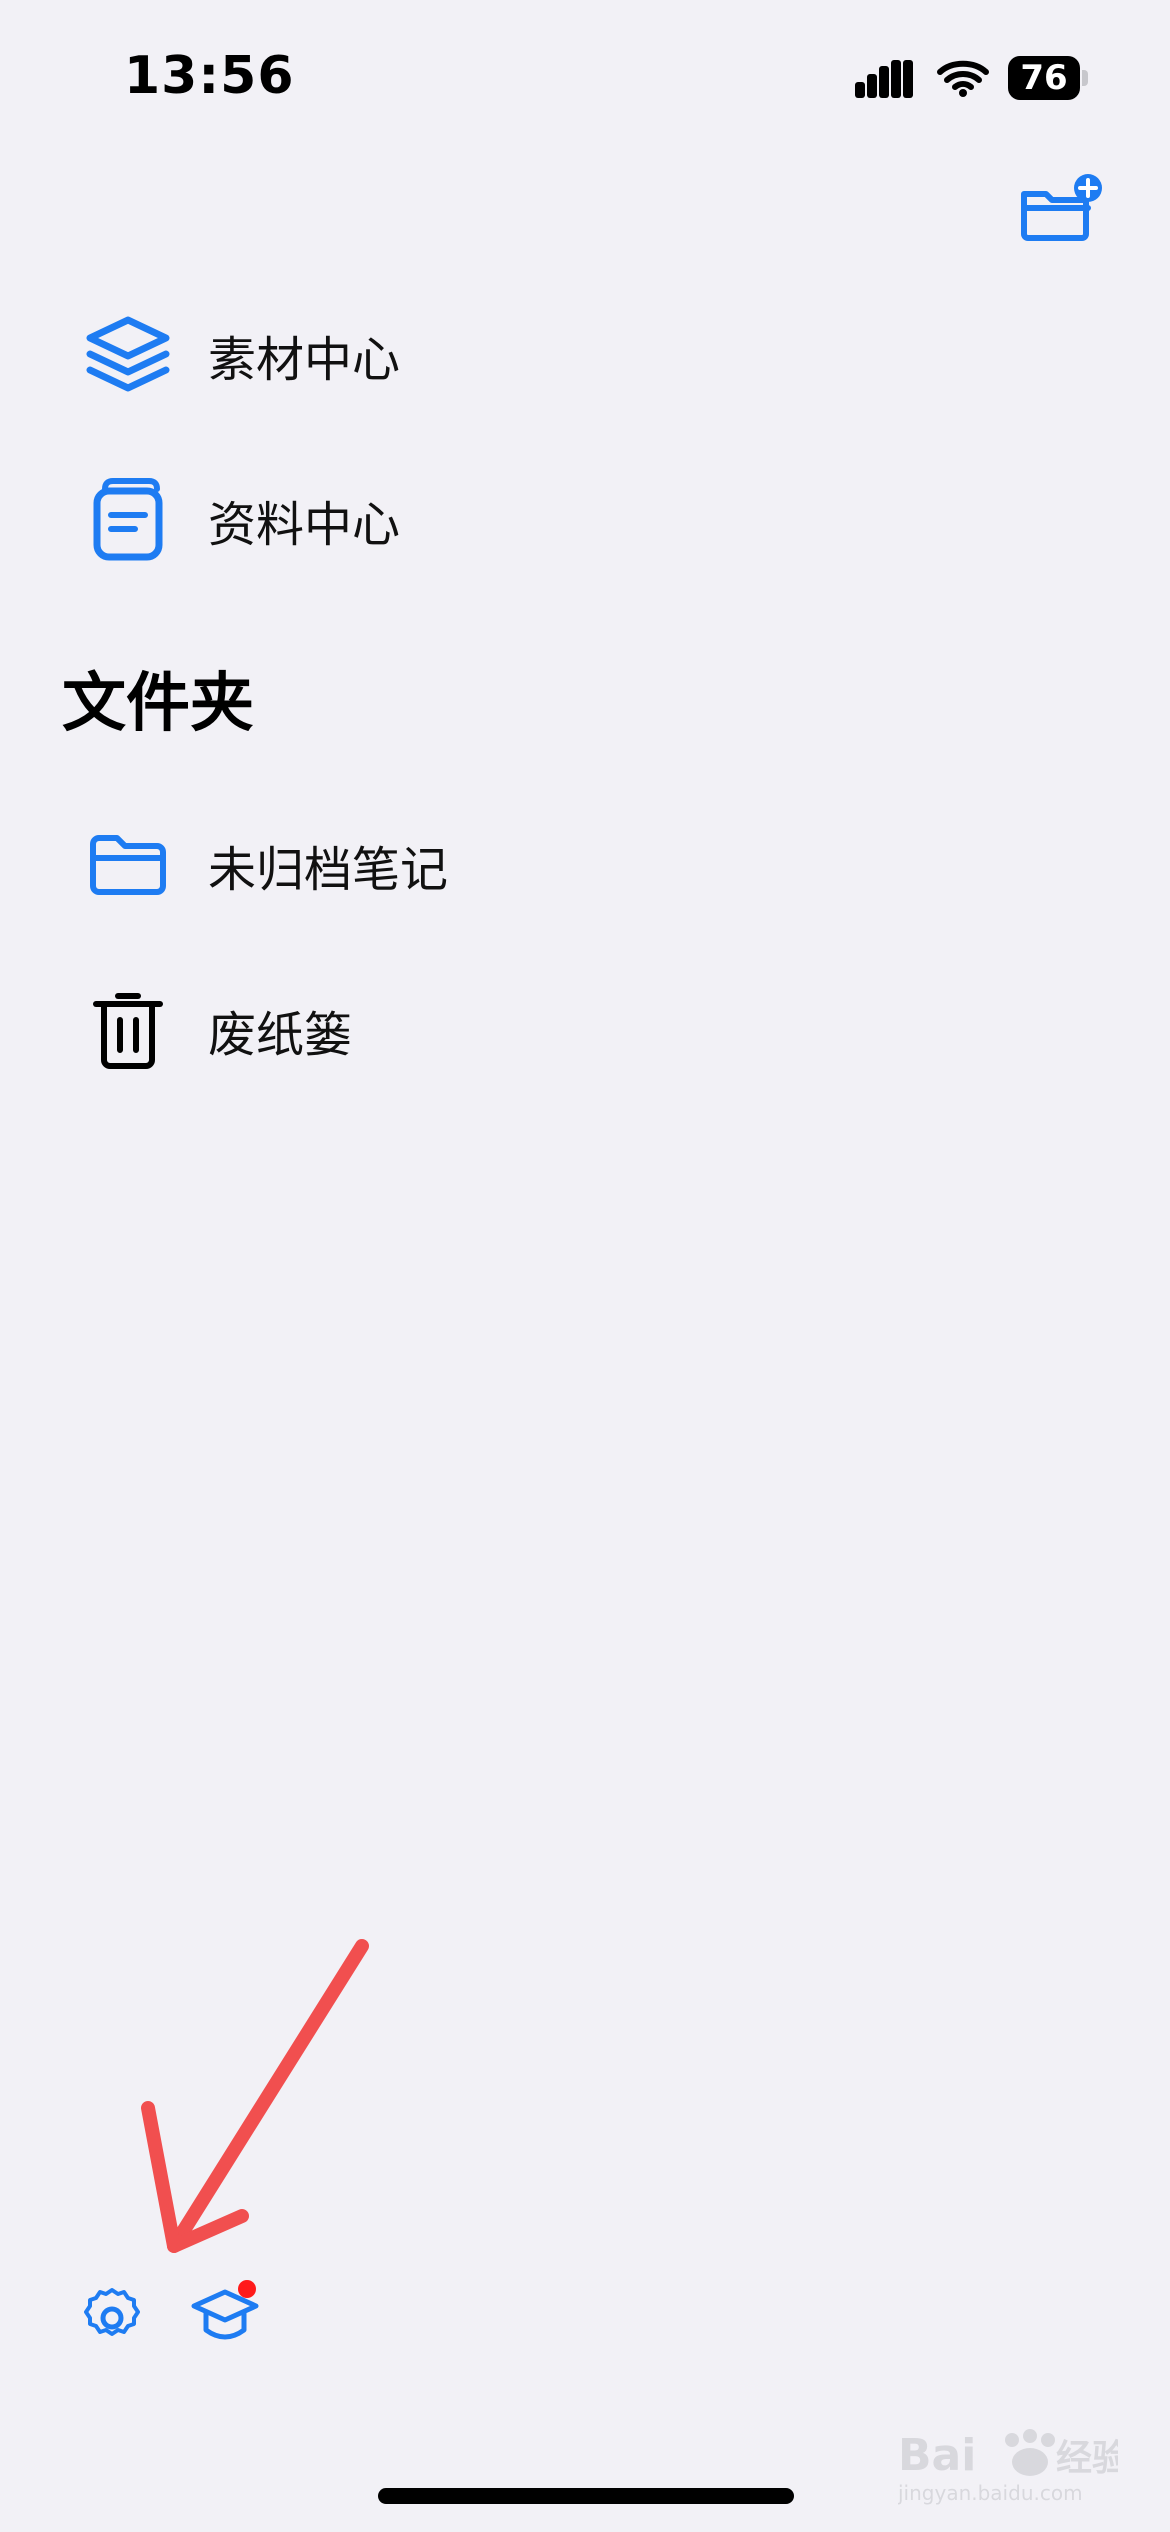 The height and width of the screenshot is (2532, 1170). Describe the element at coordinates (128, 865) in the screenshot. I see `folder-icon` at that location.